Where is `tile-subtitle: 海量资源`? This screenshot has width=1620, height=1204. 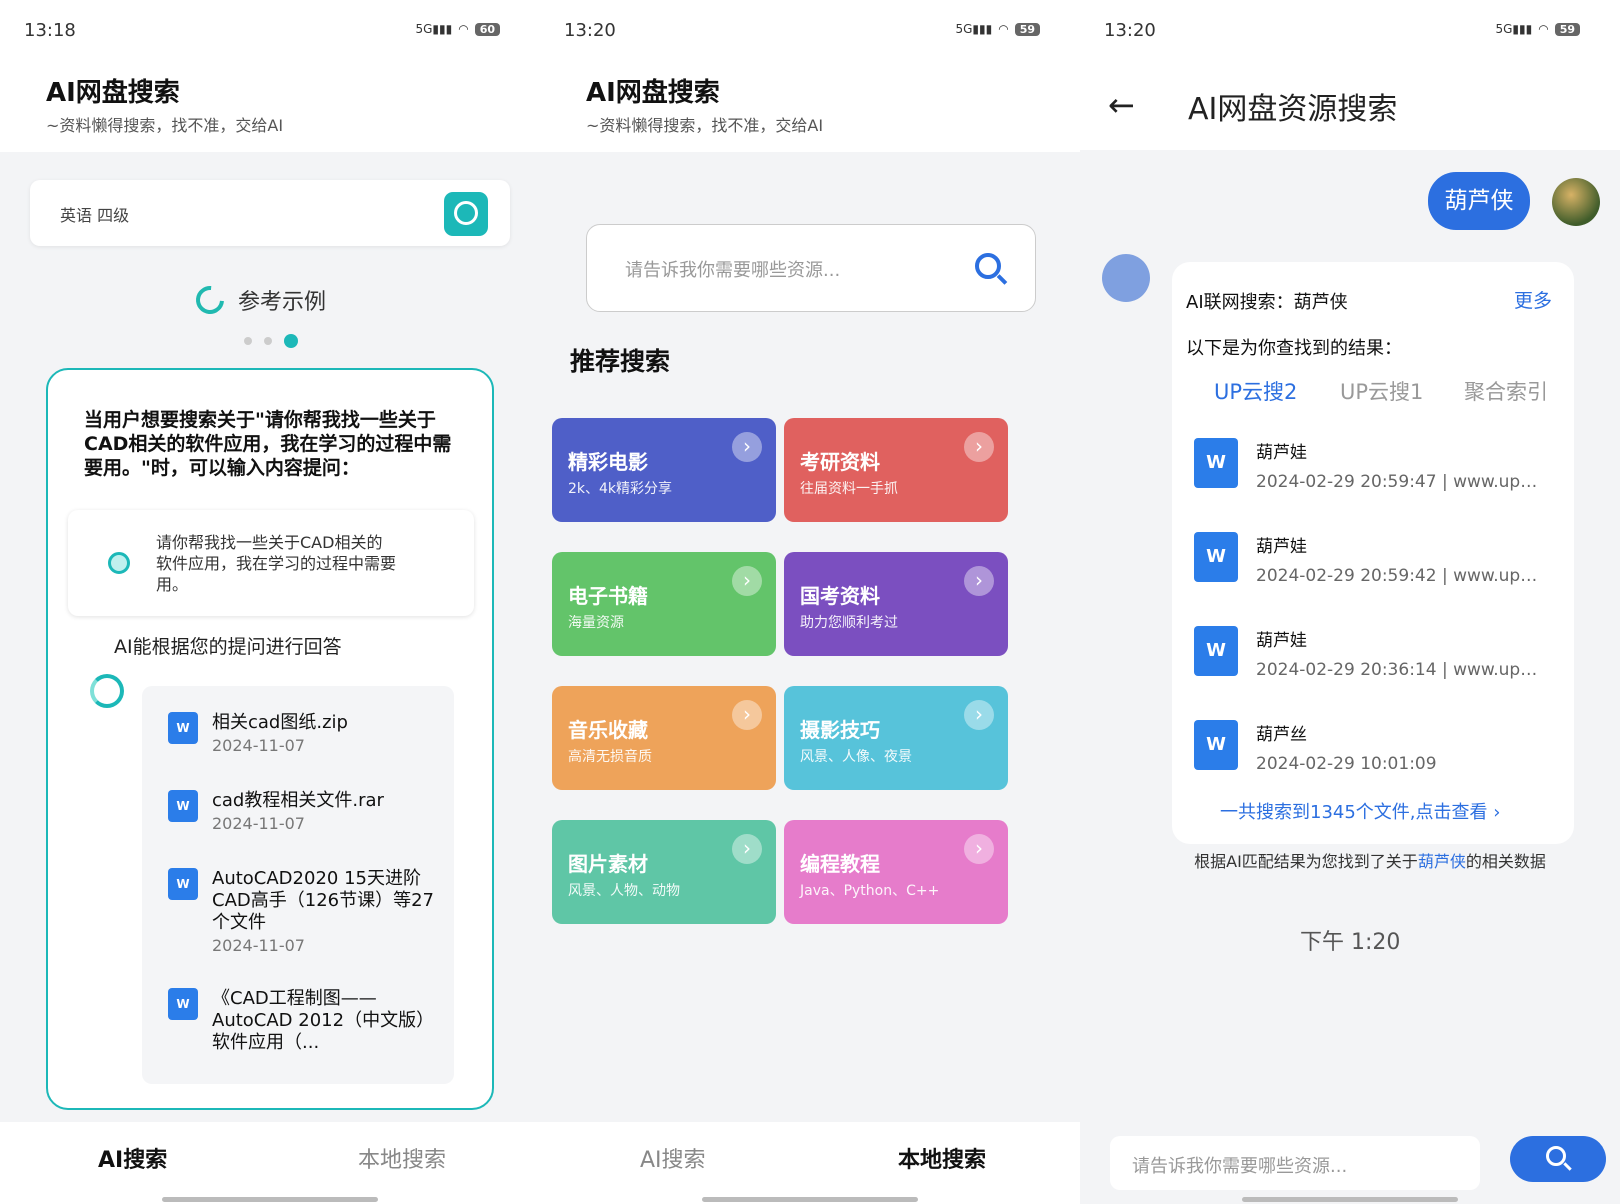 tile-subtitle: 海量资源 is located at coordinates (596, 623).